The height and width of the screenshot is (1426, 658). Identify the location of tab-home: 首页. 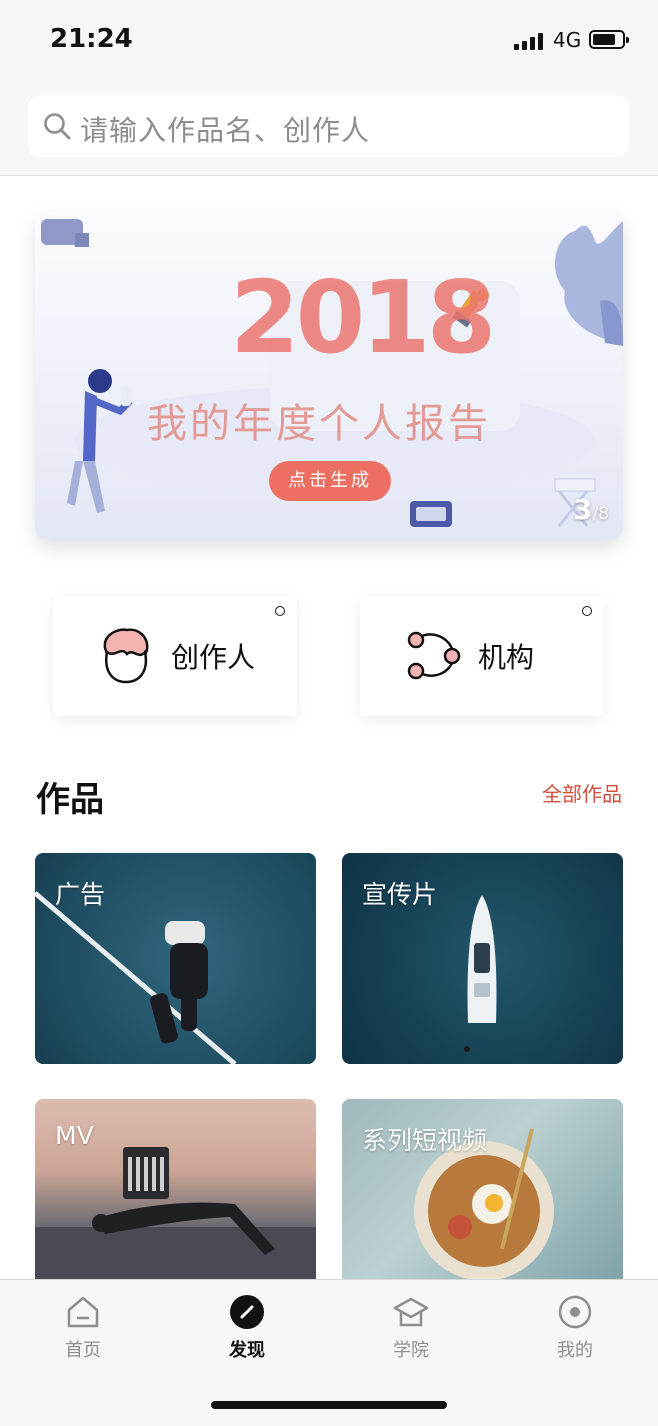
(83, 1328).